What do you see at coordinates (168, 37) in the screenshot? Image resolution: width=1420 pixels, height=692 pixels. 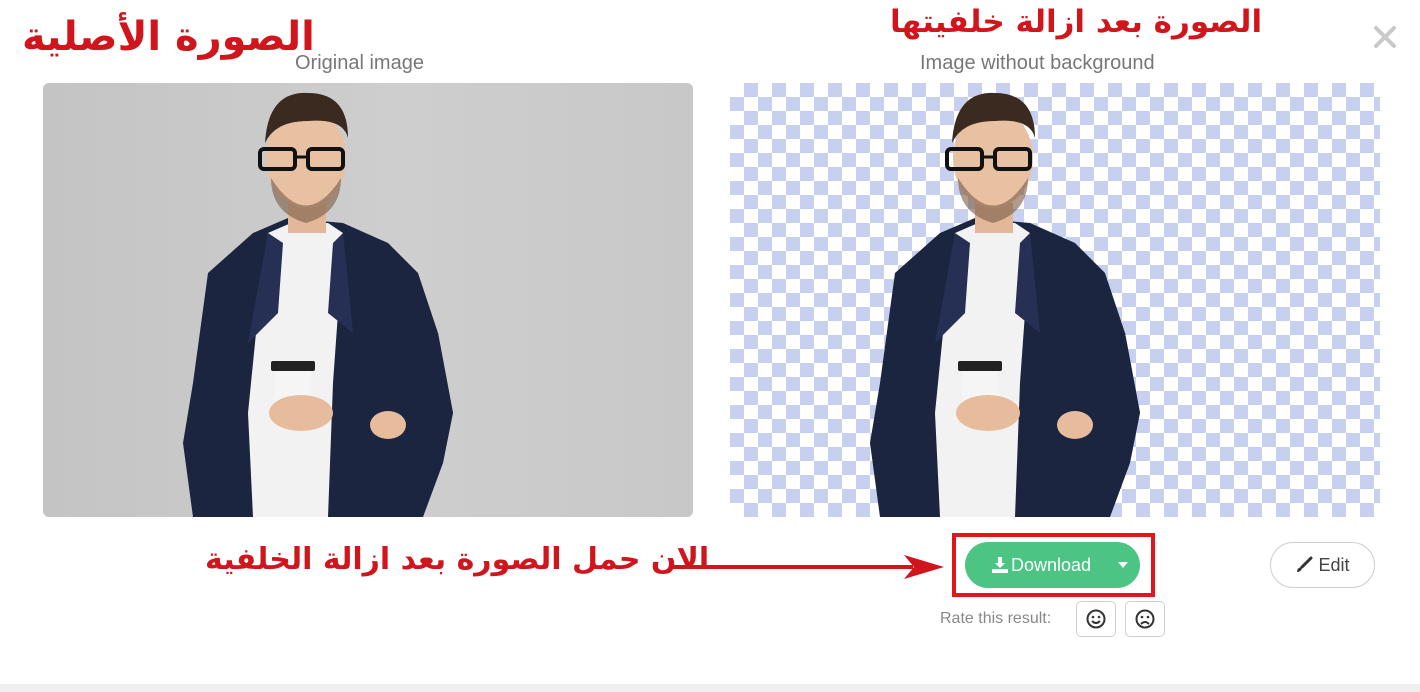 I see `annotation-original-ar: الصورة الأصلية` at bounding box center [168, 37].